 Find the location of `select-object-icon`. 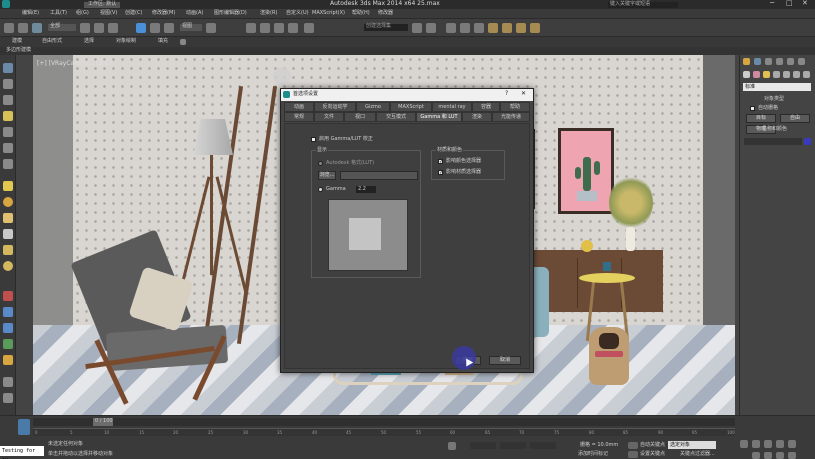

select-object-icon is located at coordinates (85, 28).